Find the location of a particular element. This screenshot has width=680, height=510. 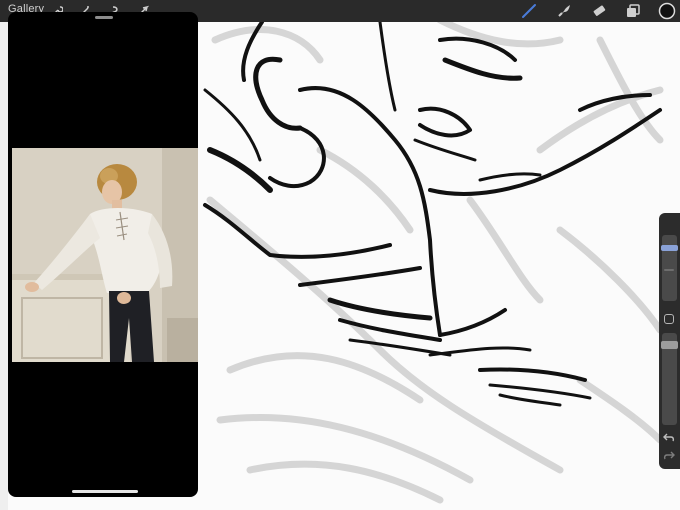

canvas-edge is located at coordinates (4, 266).